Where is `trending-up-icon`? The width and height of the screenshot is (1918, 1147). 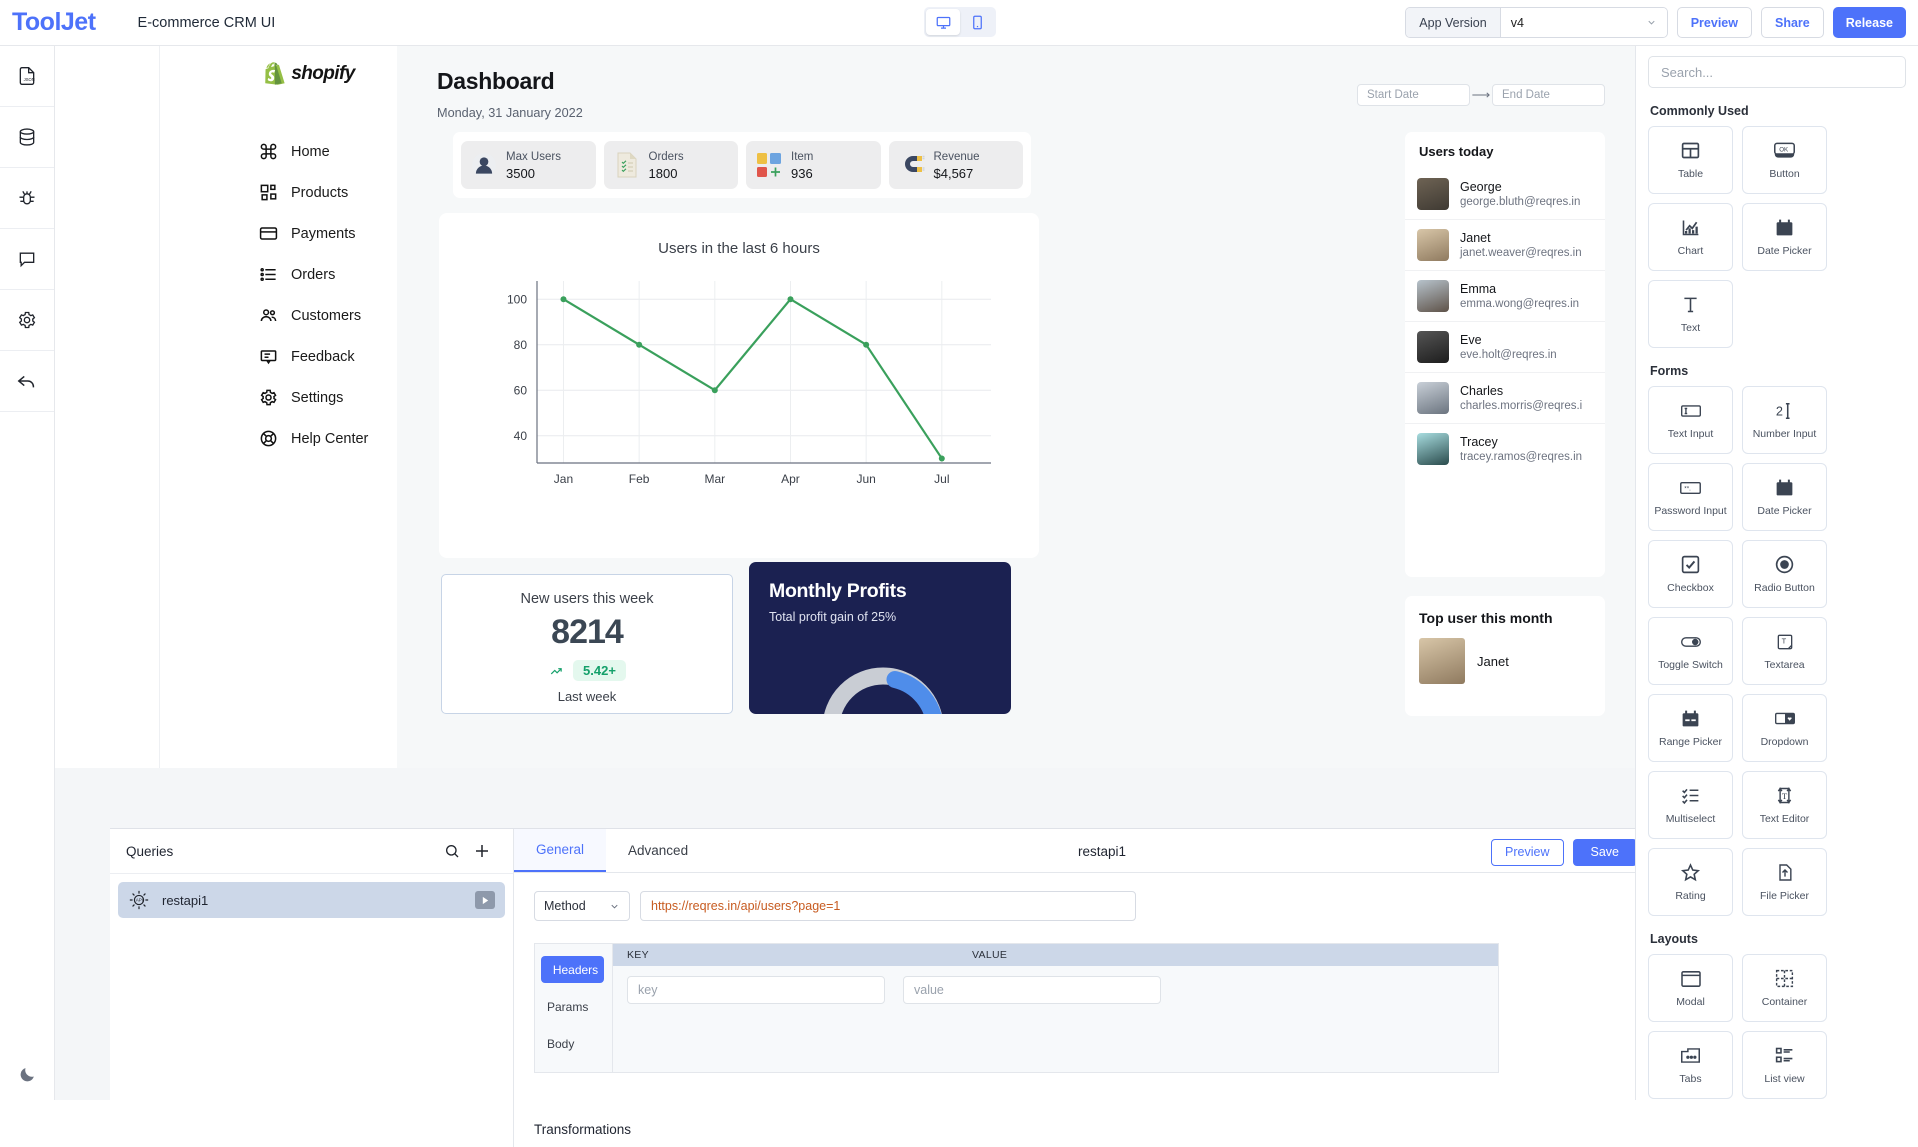
trending-up-icon is located at coordinates (556, 671).